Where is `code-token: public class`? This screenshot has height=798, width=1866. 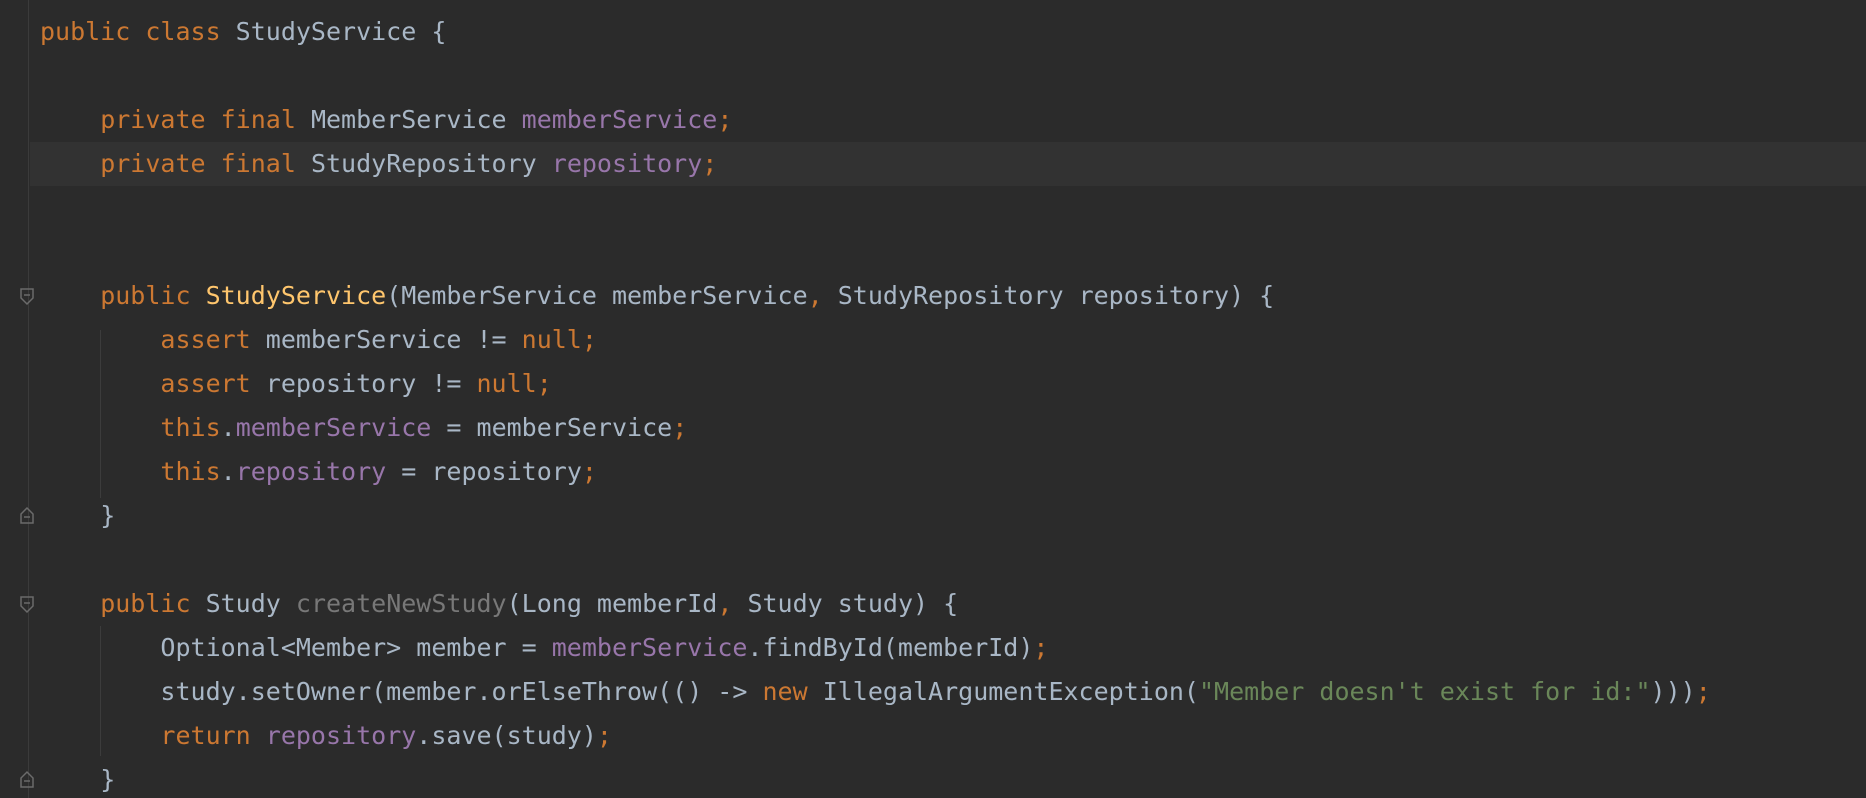
code-token: public class is located at coordinates (138, 31).